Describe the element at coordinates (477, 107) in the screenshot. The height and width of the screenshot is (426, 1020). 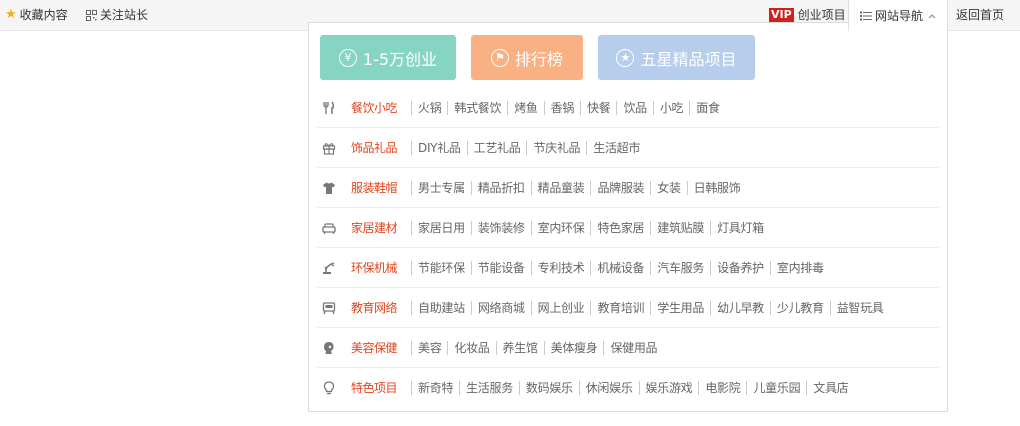
I see `category-link: 韩式餐饮` at that location.